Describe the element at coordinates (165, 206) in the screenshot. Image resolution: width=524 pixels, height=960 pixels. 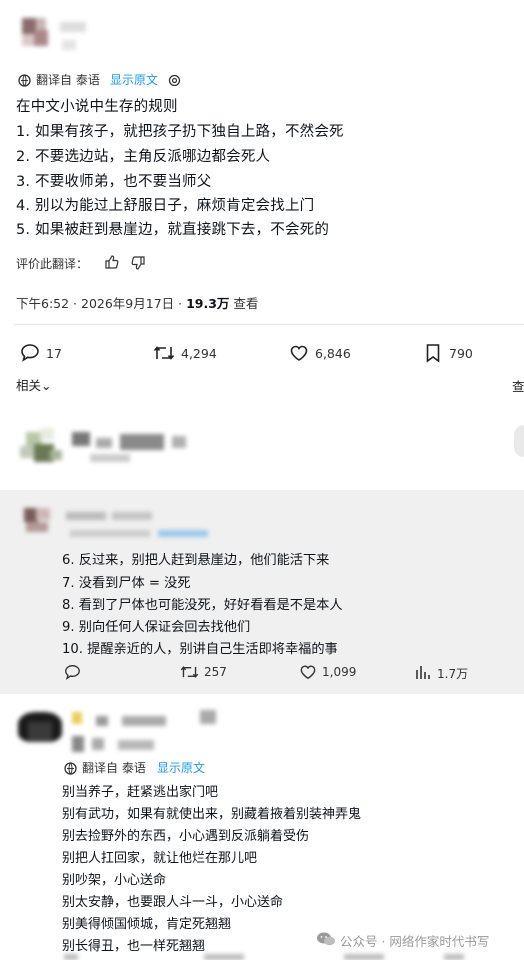
I see `tweet1-line: 4. 别以为能过上舒服日子，麻烦肯定会找上门` at that location.